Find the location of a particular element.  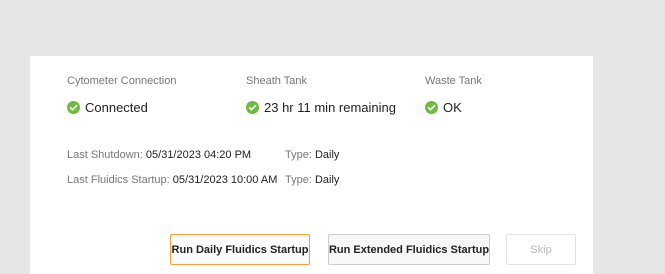

waste-tank-status: Waste Tank OK is located at coordinates (453, 95).